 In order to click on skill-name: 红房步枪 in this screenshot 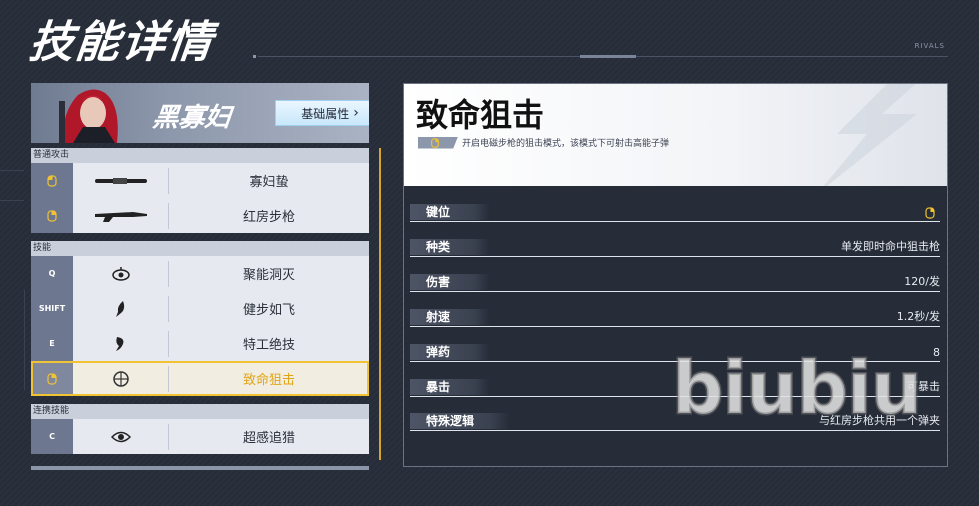, I will do `click(268, 217)`.